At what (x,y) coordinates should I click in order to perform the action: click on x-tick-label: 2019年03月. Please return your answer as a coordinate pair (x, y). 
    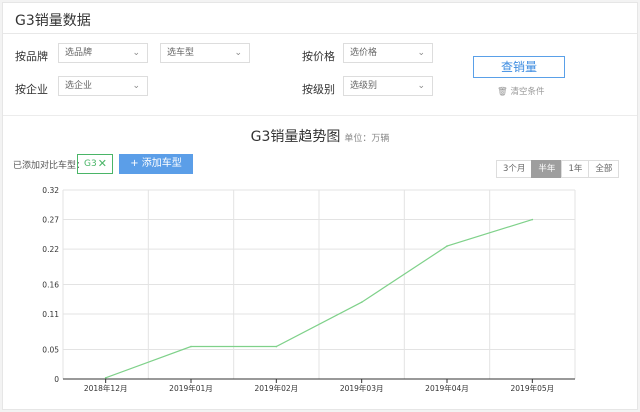
    Looking at the image, I should click on (362, 388).